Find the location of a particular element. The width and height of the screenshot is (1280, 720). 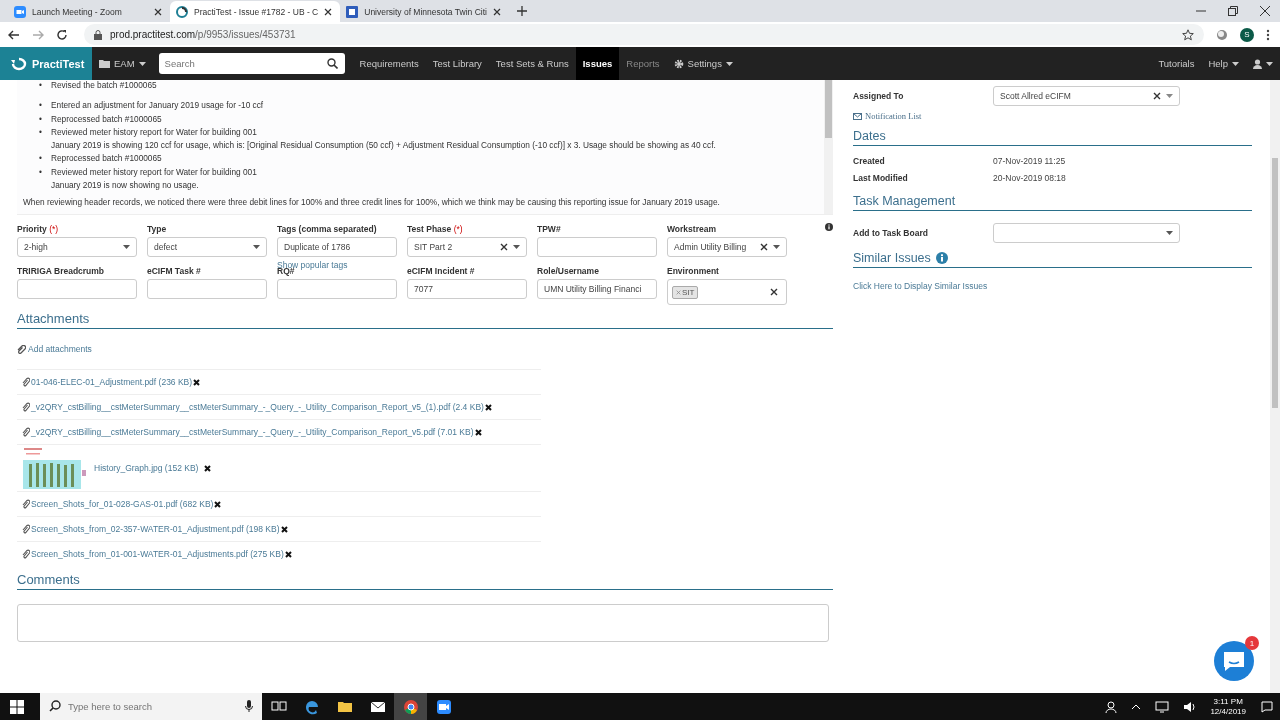

select-field: SIT Part 2 is located at coordinates (467, 247).